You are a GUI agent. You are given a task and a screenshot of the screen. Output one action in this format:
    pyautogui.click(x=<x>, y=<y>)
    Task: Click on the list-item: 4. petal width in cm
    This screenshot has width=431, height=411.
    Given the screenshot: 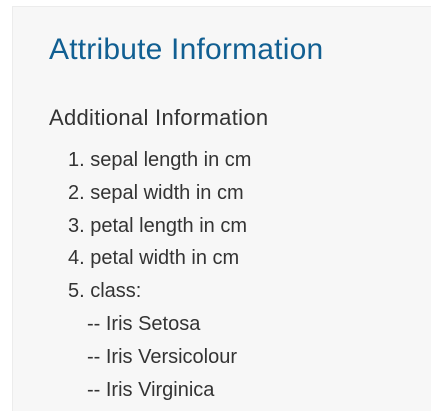 What is the action you would take?
    pyautogui.click(x=154, y=258)
    